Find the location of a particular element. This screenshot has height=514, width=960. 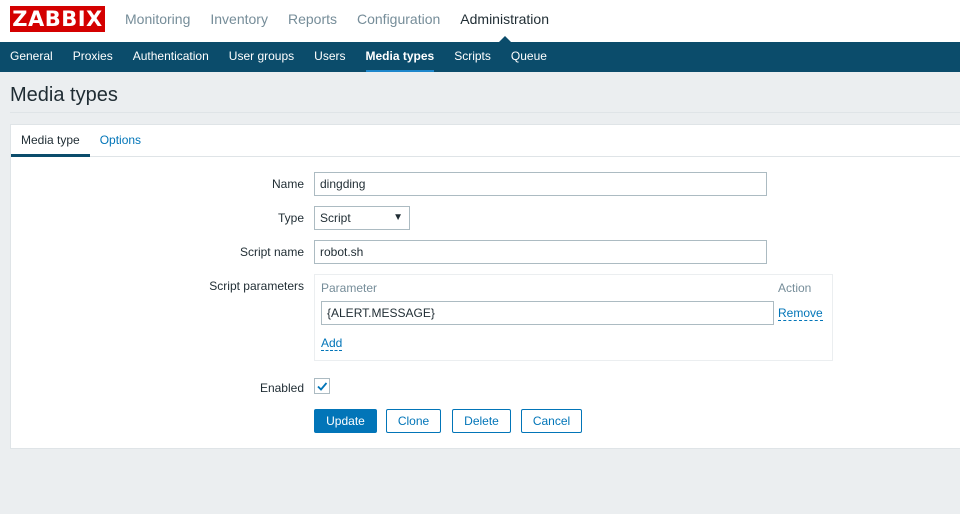

name-label: Name is located at coordinates (287, 184).